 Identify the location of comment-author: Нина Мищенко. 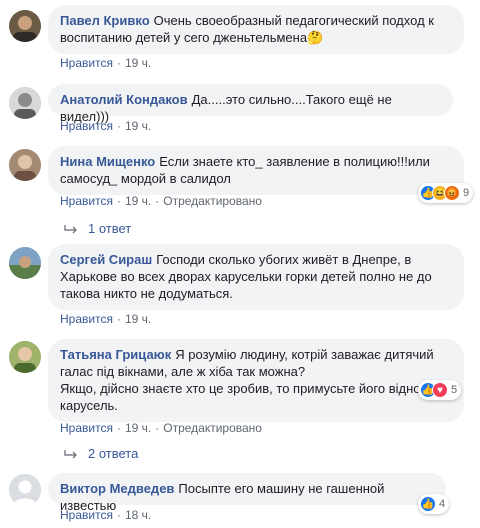
(107, 161).